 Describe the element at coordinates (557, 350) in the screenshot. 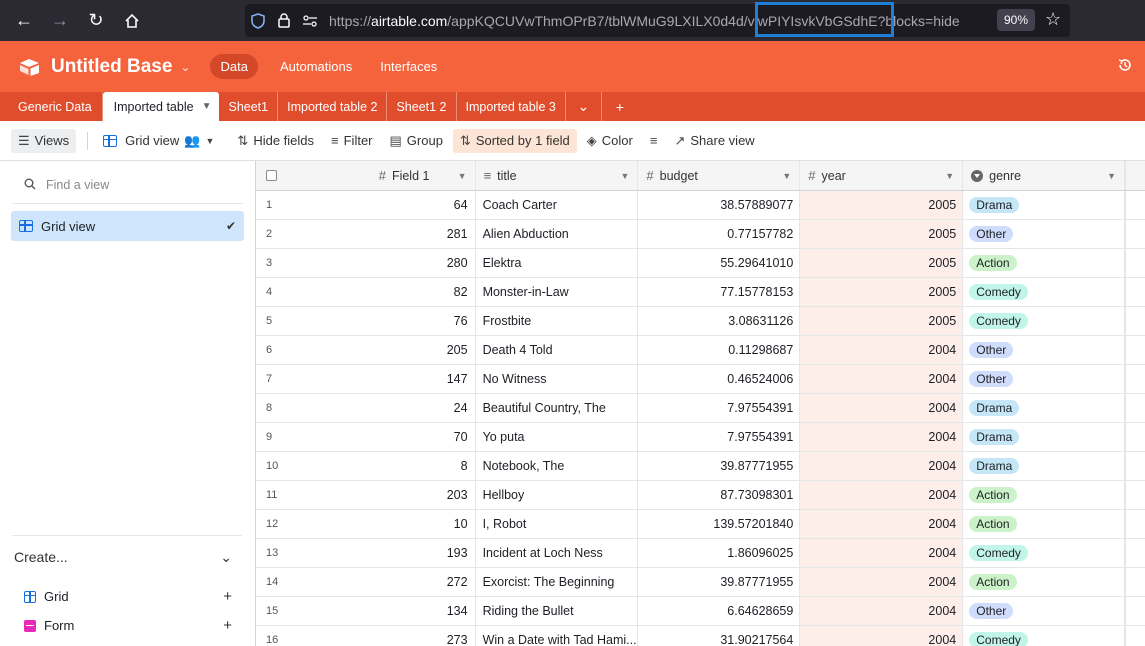

I see `cell-title: Death 4 Told` at that location.